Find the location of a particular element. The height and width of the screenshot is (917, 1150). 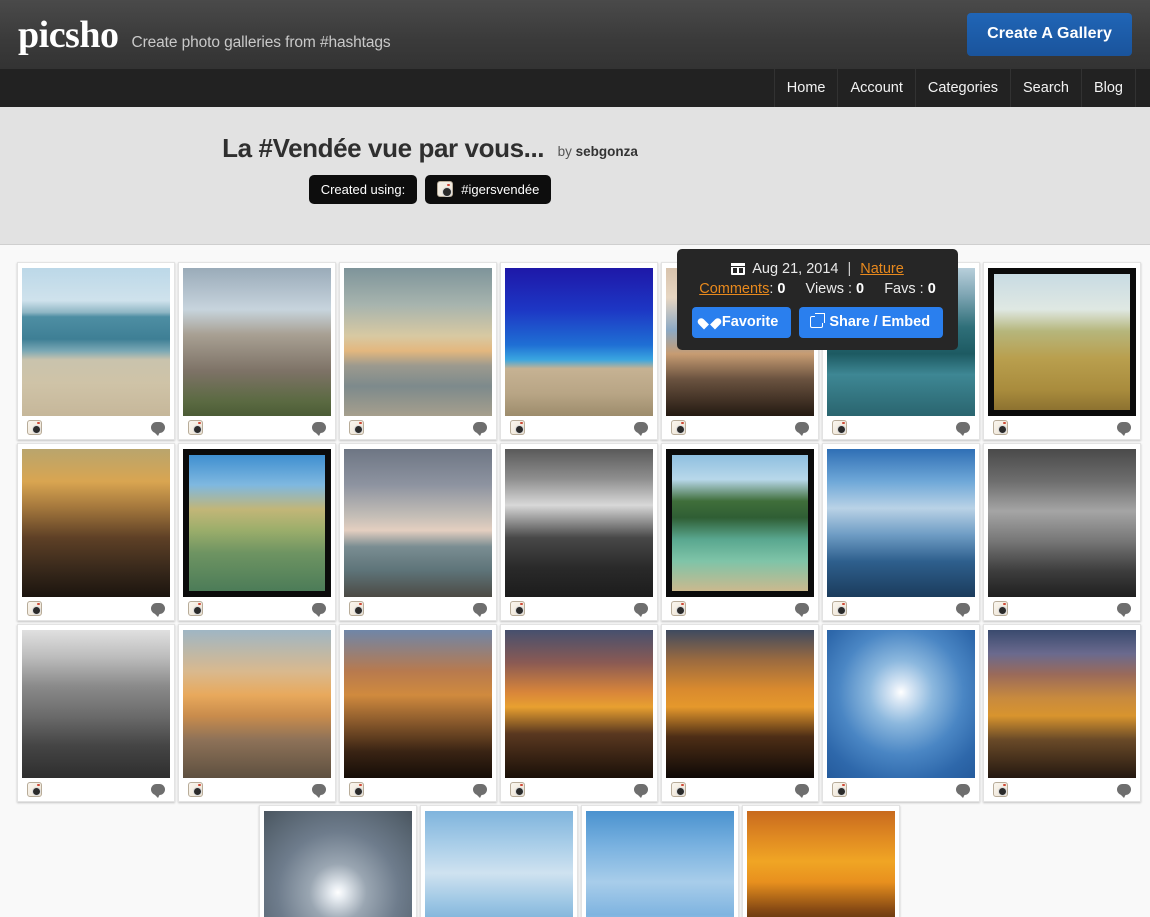

nav-item-account: Account is located at coordinates (875, 88).